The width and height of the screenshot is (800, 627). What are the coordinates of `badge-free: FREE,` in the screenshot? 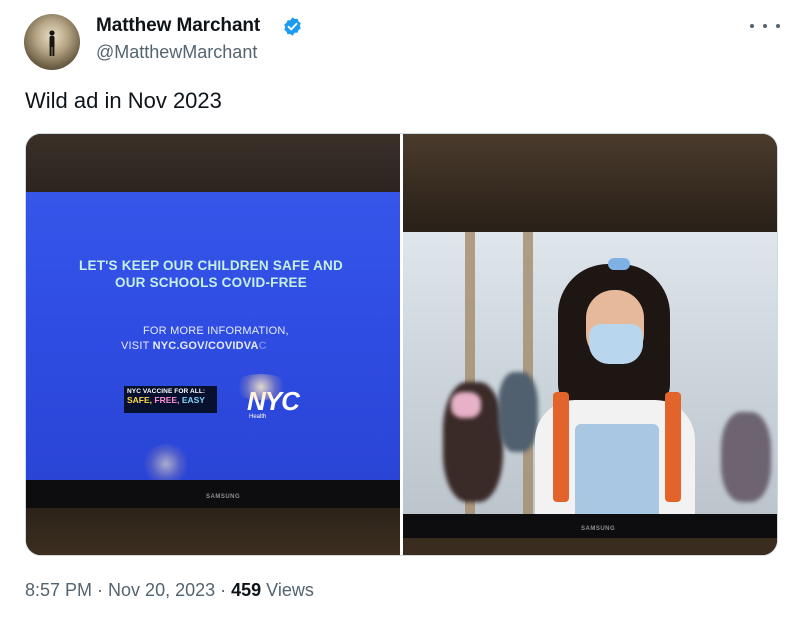 It's located at (167, 400).